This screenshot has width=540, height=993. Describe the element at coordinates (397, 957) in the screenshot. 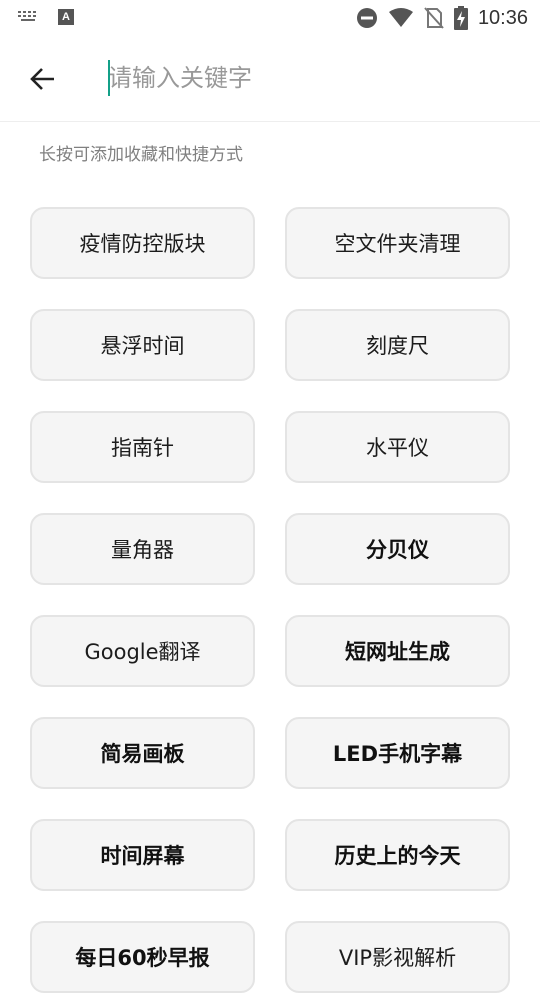

I see `tool-button: VIP影视解析` at that location.